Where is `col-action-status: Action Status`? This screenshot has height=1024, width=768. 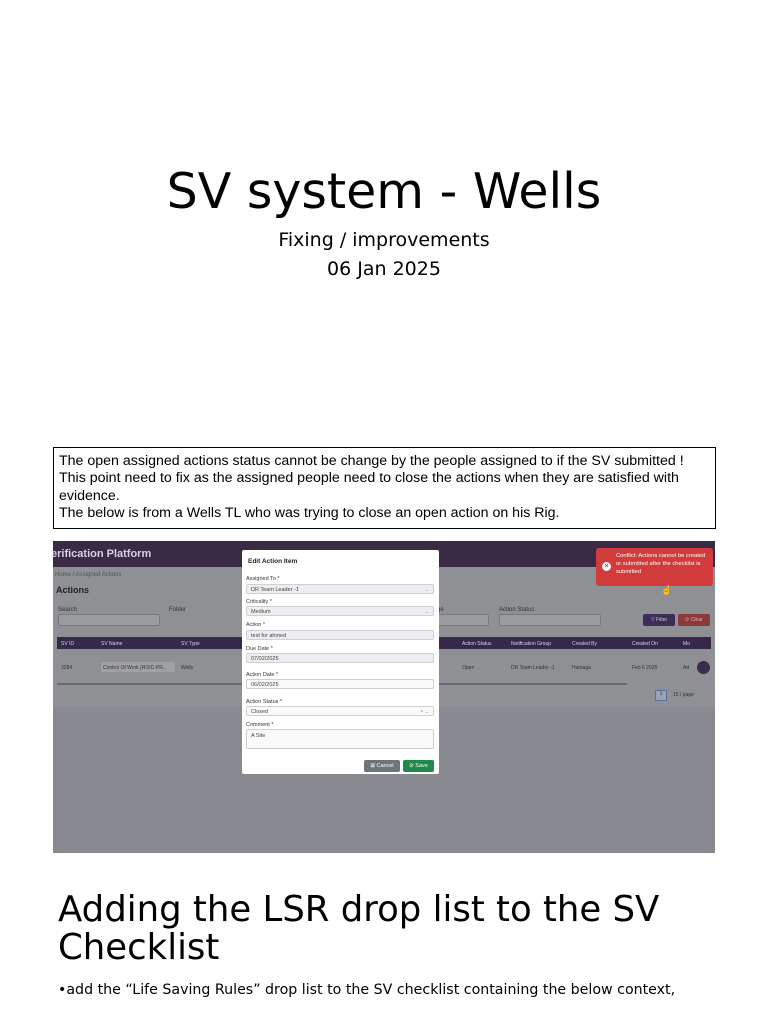 col-action-status: Action Status is located at coordinates (476, 644).